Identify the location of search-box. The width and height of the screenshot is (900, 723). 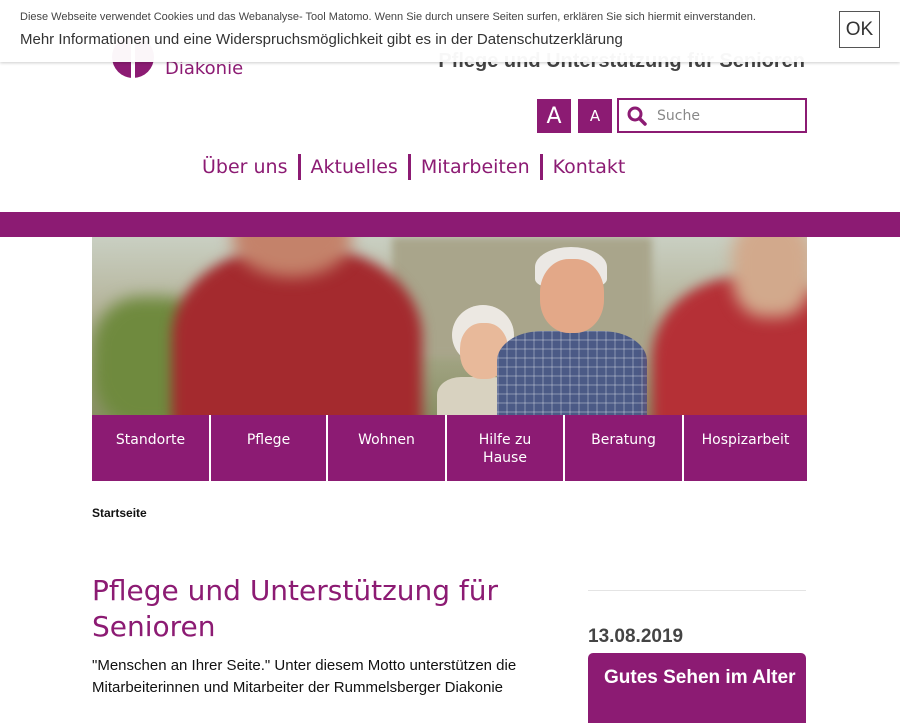
(712, 115).